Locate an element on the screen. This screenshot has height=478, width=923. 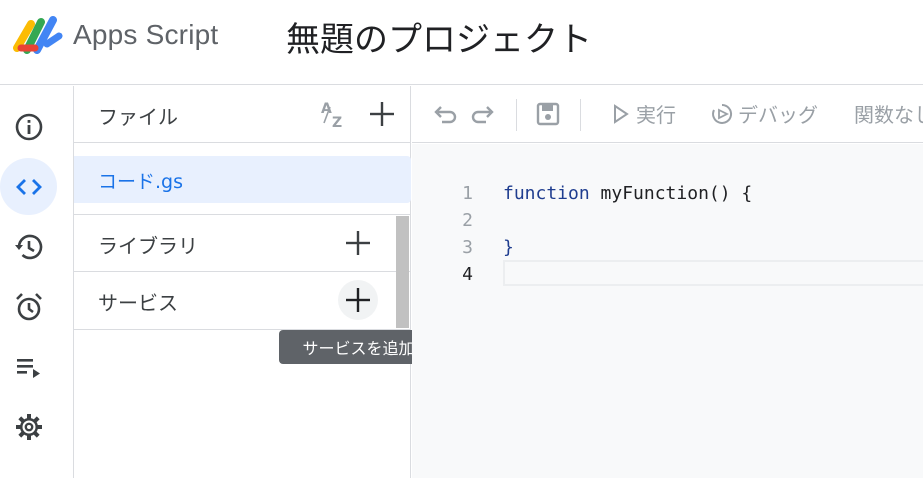
code-icon is located at coordinates (28, 186).